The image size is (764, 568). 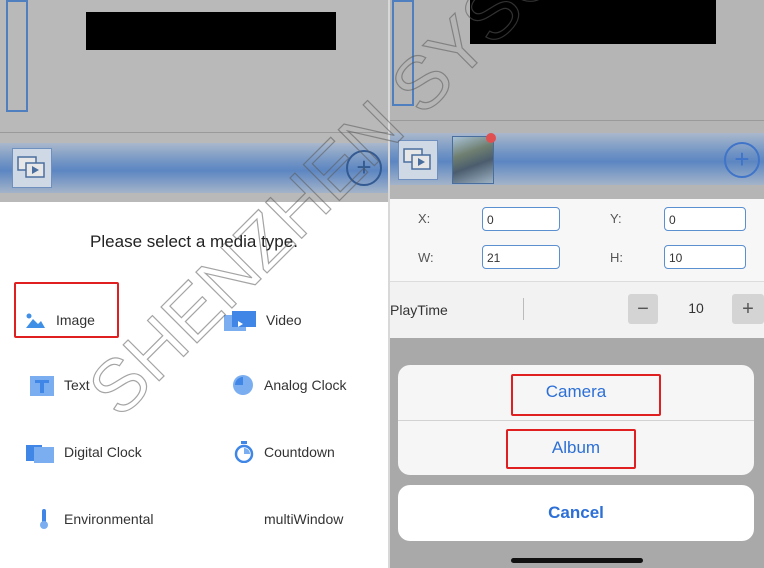 I want to click on playtime-decrement-button: −, so click(x=643, y=309).